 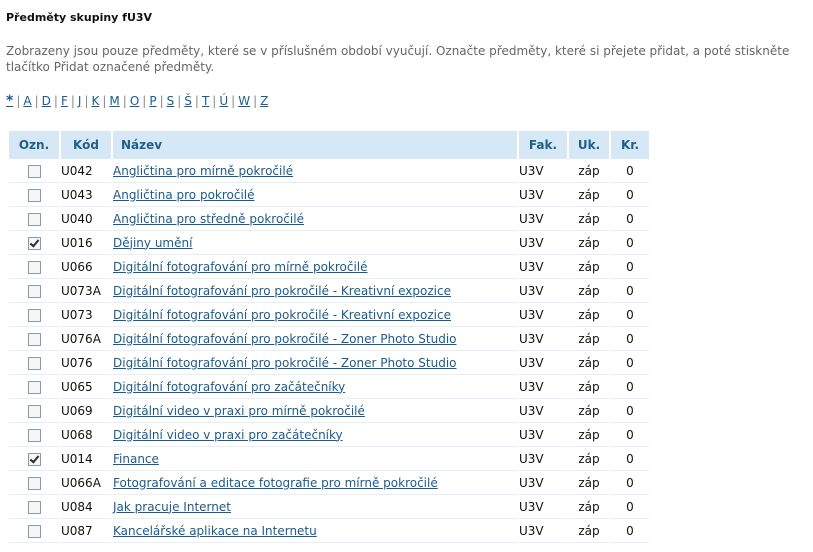 I want to click on alphabet-link-d: D, so click(x=46, y=101).